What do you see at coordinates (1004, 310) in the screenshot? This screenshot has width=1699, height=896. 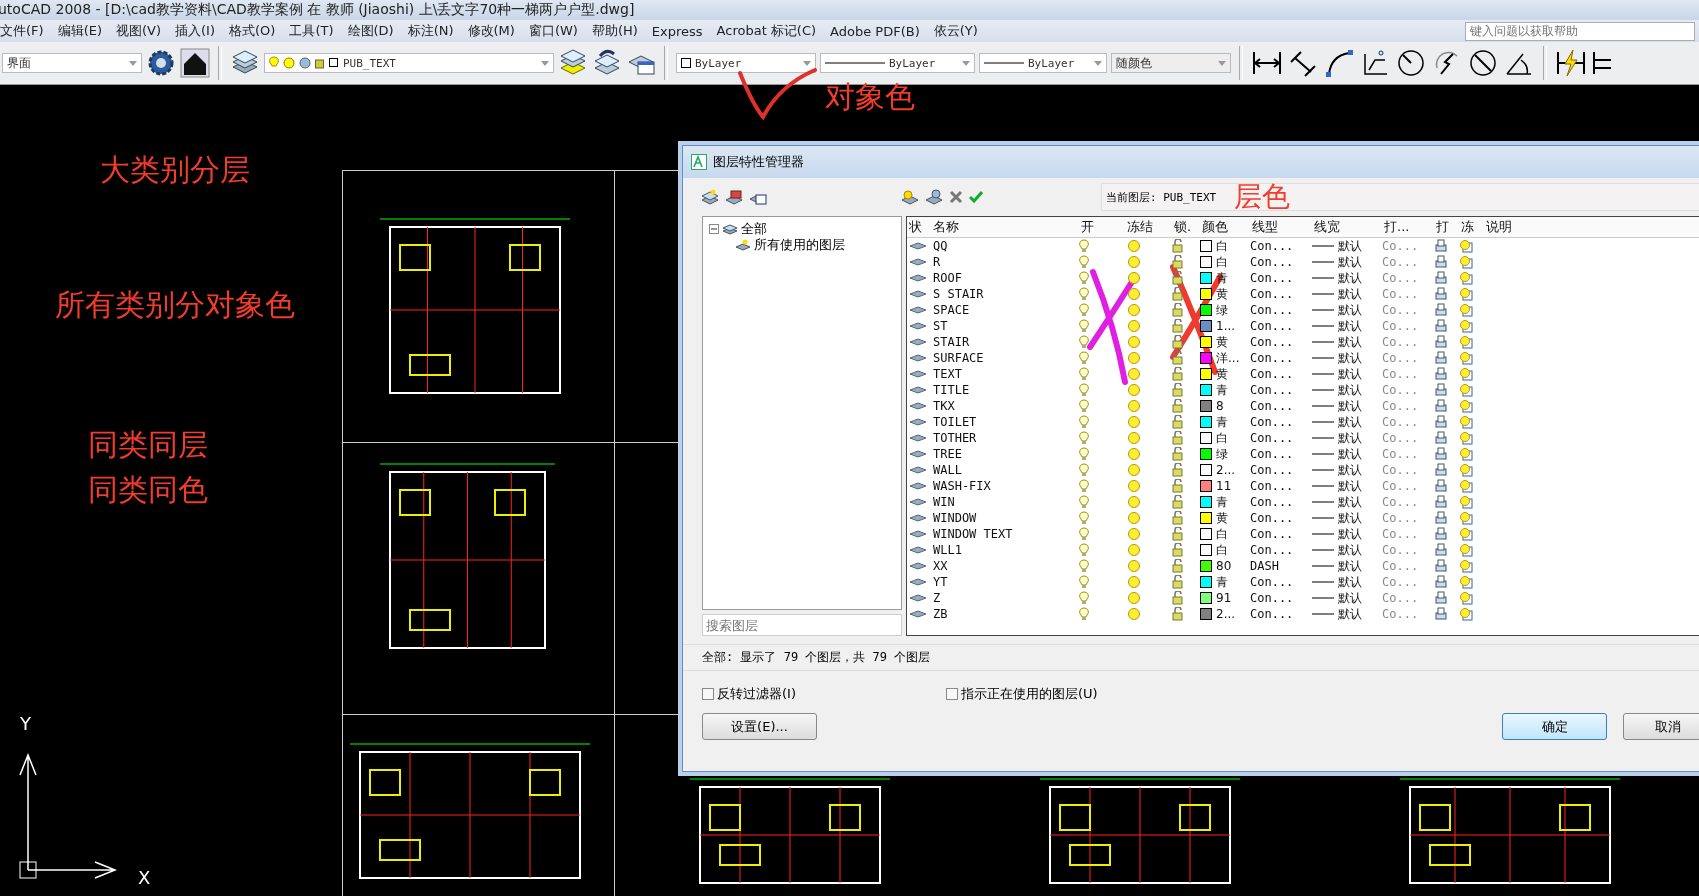 I see `layer-name: SPACE` at bounding box center [1004, 310].